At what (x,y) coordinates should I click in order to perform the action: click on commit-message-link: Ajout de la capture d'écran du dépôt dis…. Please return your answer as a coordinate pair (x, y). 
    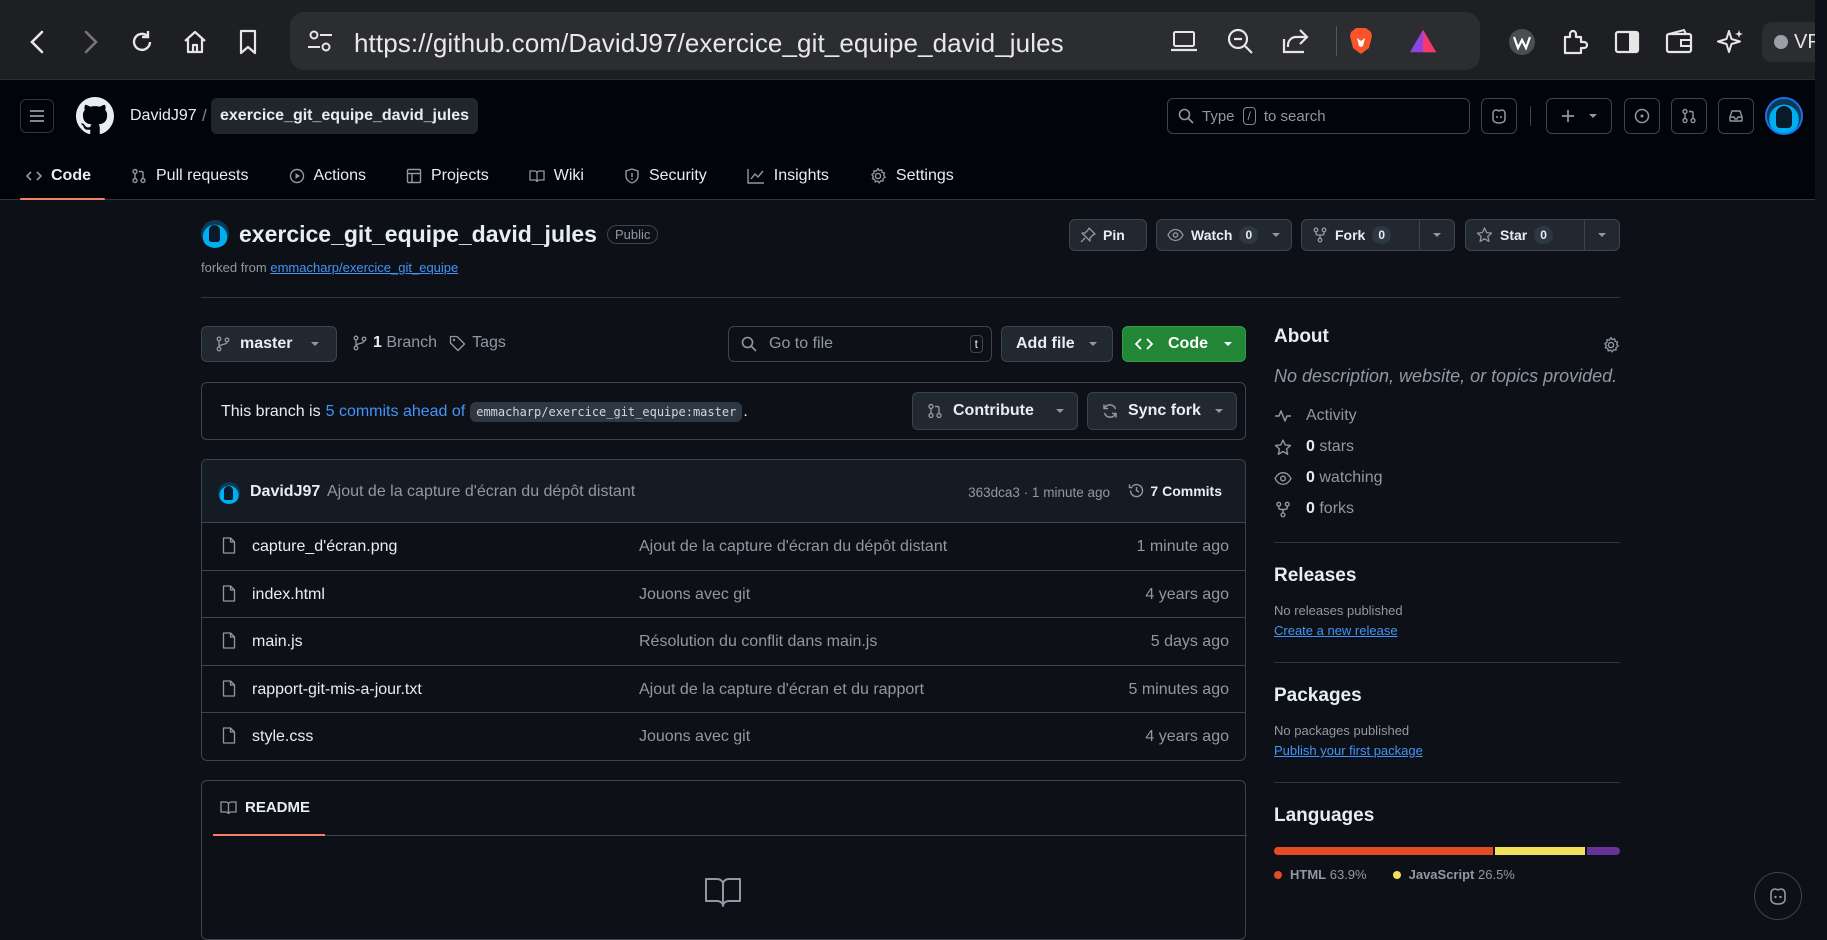
    Looking at the image, I should click on (481, 492).